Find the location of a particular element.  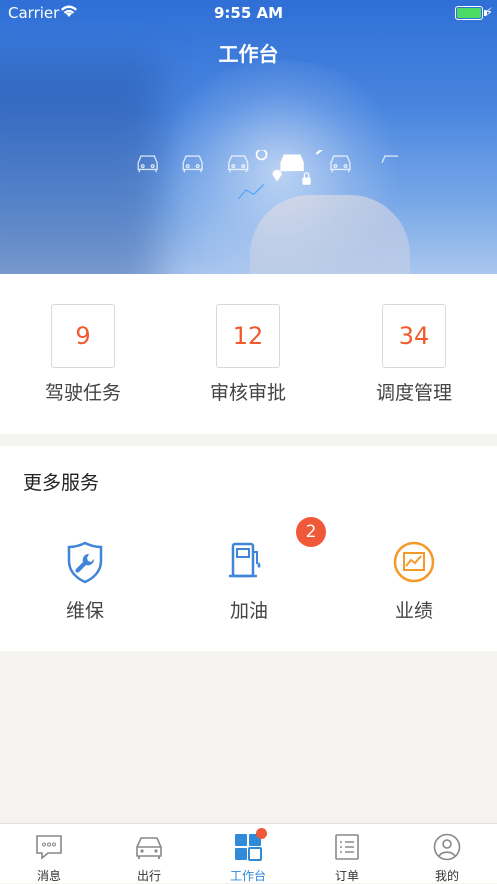

battery-icon is located at coordinates (471, 13).